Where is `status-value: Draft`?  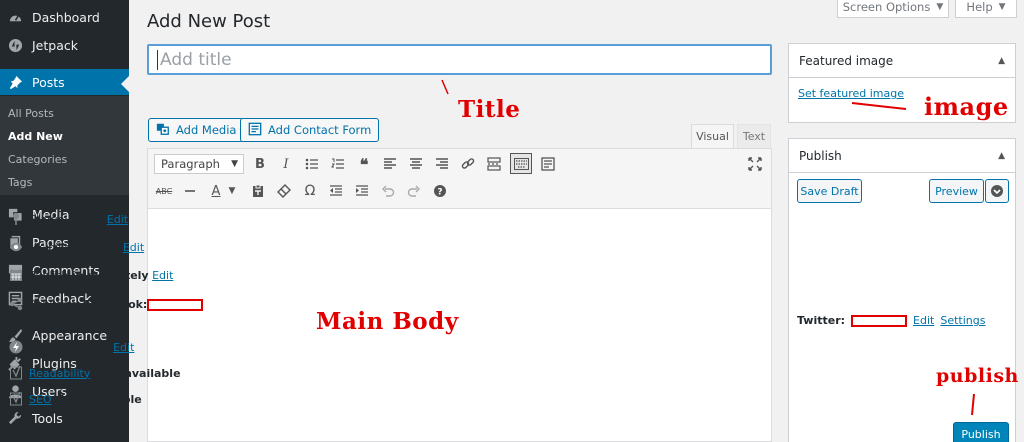
status-value: Draft is located at coordinates (87, 219).